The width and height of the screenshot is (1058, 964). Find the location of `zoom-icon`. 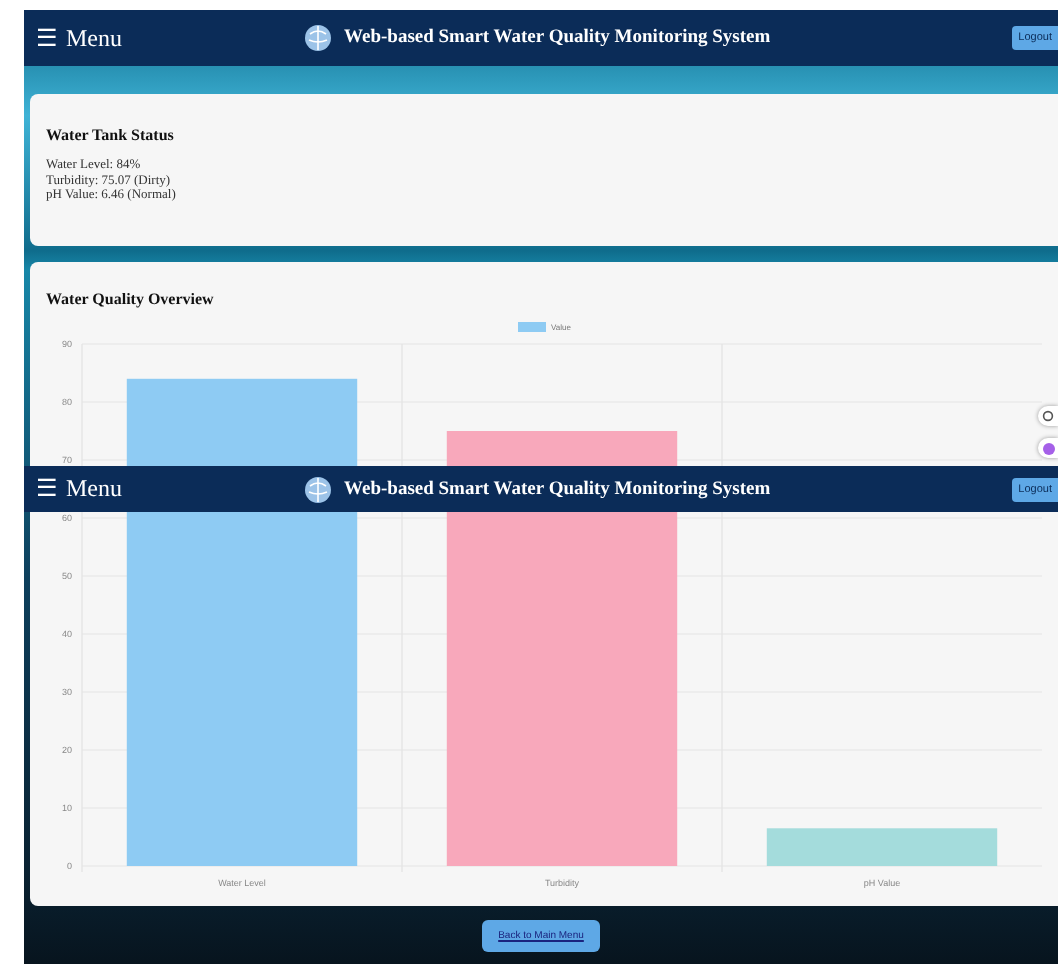

zoom-icon is located at coordinates (1048, 416).